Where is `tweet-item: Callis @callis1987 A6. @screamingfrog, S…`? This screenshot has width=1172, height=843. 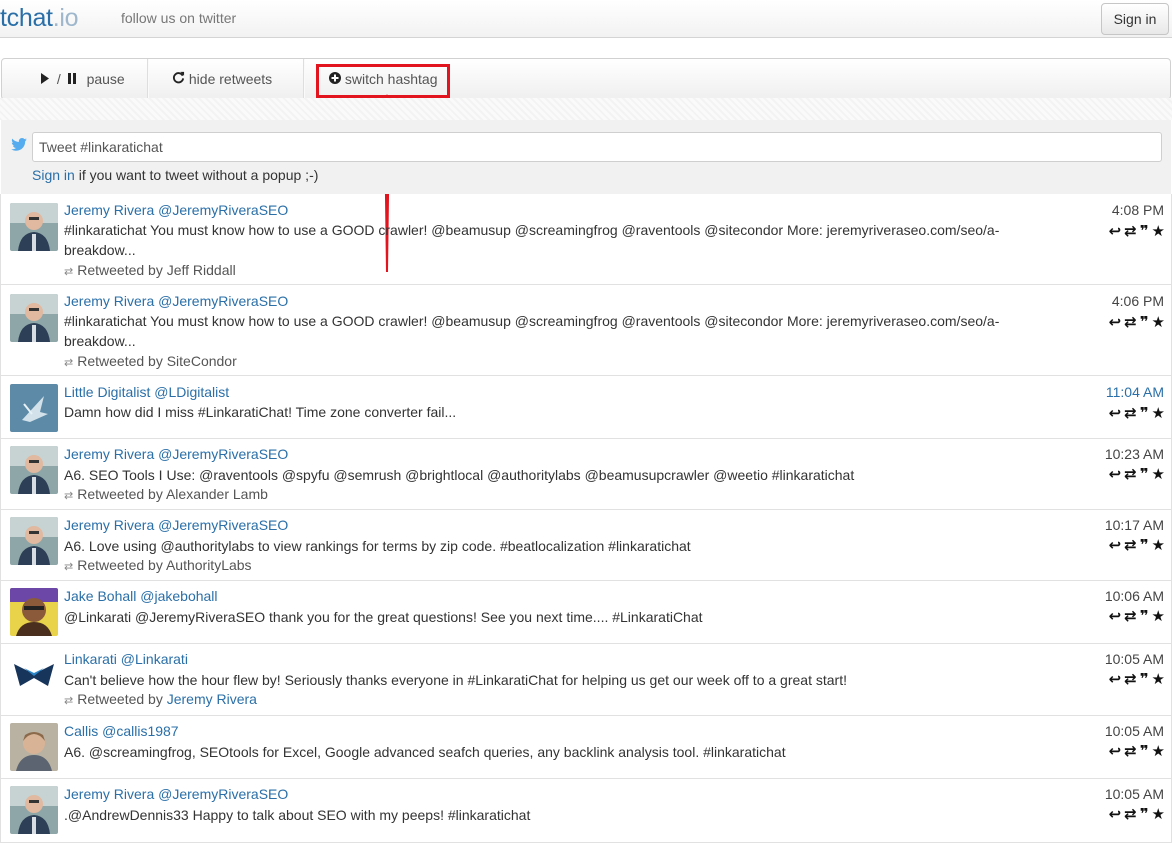 tweet-item: Callis @callis1987 A6. @screamingfrog, S… is located at coordinates (586, 747).